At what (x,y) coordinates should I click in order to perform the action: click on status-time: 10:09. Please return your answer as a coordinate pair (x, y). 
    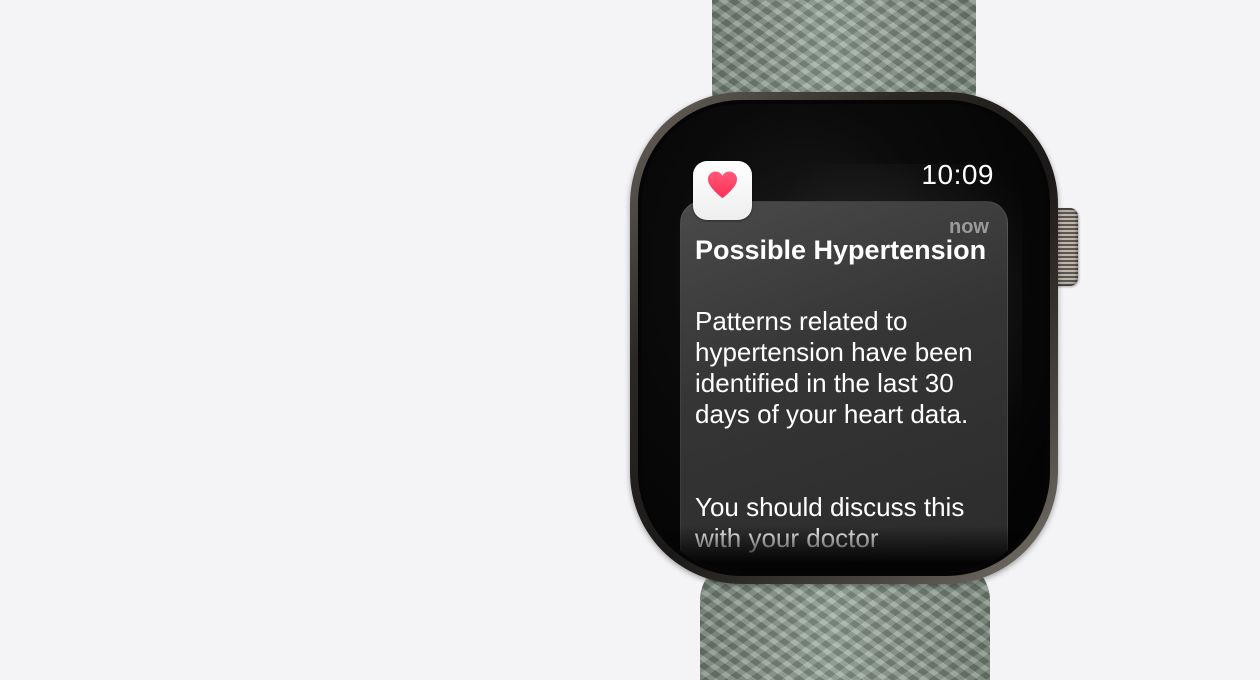
    Looking at the image, I should click on (957, 174).